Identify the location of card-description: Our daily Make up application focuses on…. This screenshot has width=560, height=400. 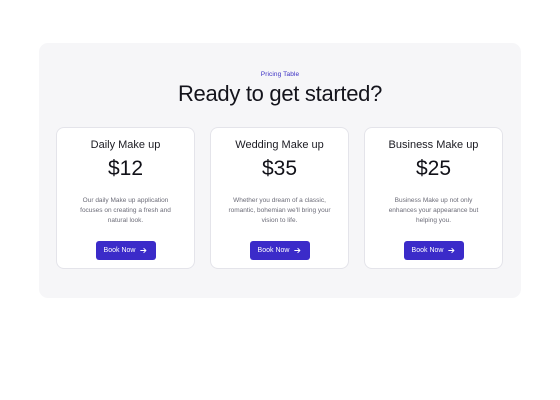
(125, 210).